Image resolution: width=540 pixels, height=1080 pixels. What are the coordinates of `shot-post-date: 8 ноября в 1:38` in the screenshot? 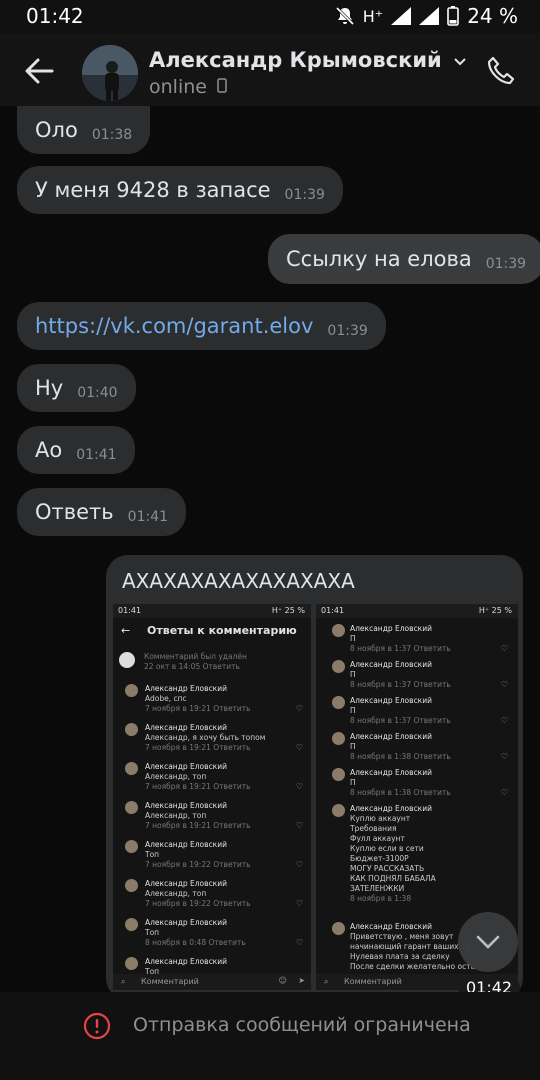 It's located at (381, 898).